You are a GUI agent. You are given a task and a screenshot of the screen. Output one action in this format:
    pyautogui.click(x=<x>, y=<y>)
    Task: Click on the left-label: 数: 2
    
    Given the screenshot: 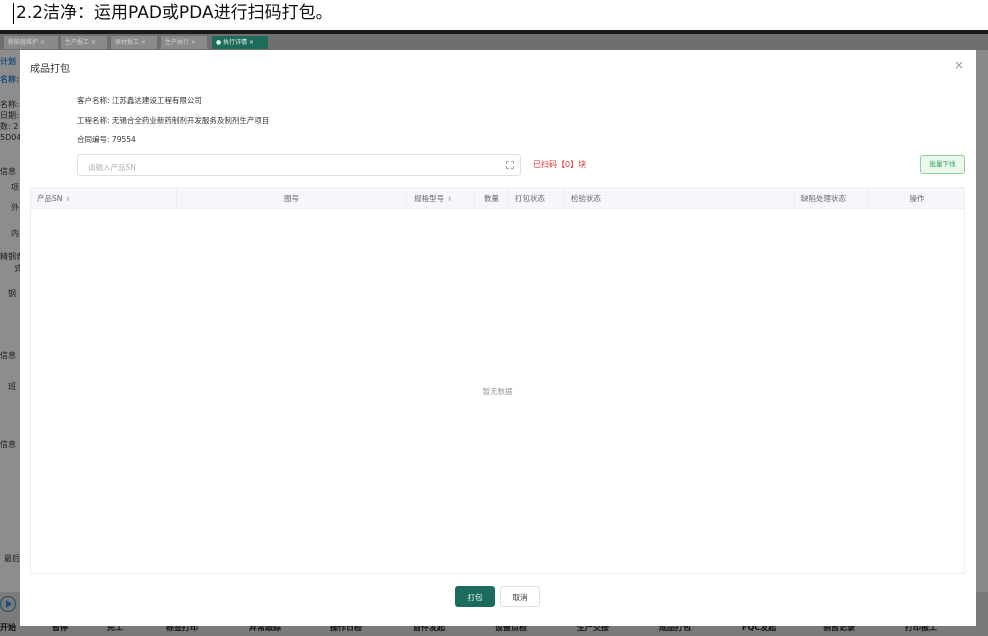 What is the action you would take?
    pyautogui.click(x=9, y=126)
    